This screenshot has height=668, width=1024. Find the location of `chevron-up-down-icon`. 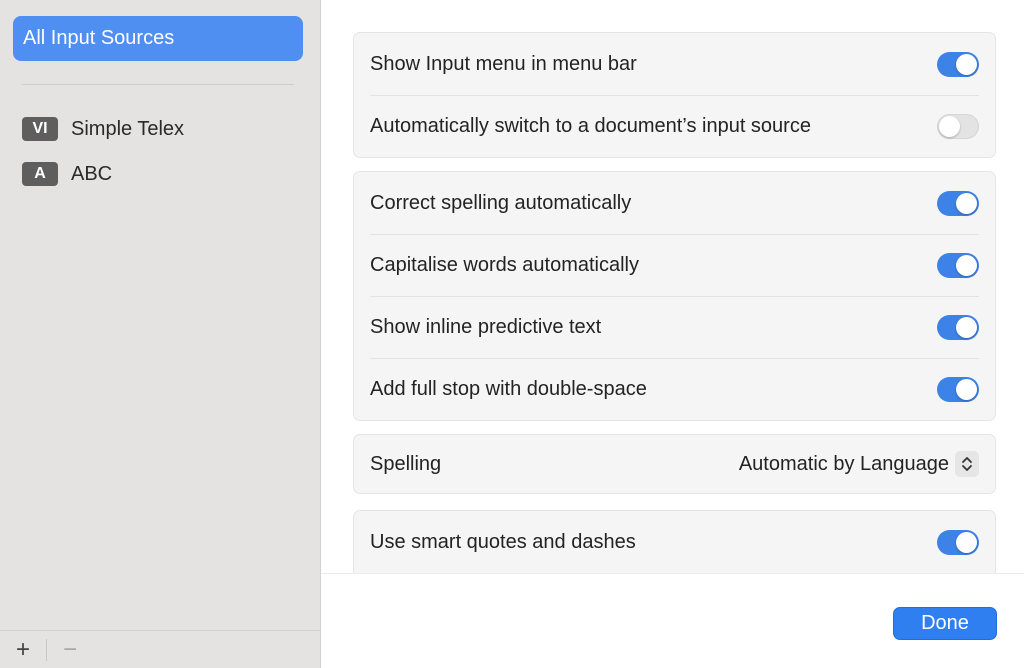

chevron-up-down-icon is located at coordinates (967, 464).